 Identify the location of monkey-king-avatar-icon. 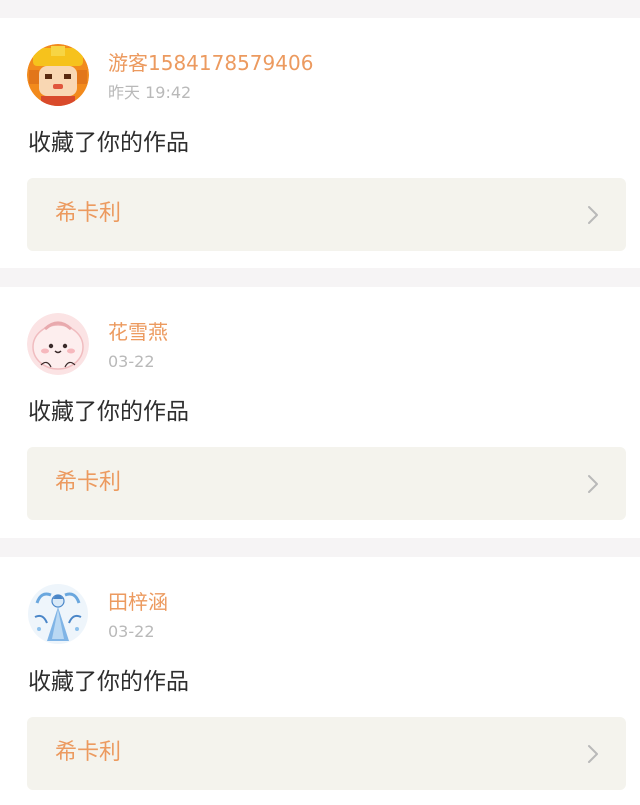
(58, 75).